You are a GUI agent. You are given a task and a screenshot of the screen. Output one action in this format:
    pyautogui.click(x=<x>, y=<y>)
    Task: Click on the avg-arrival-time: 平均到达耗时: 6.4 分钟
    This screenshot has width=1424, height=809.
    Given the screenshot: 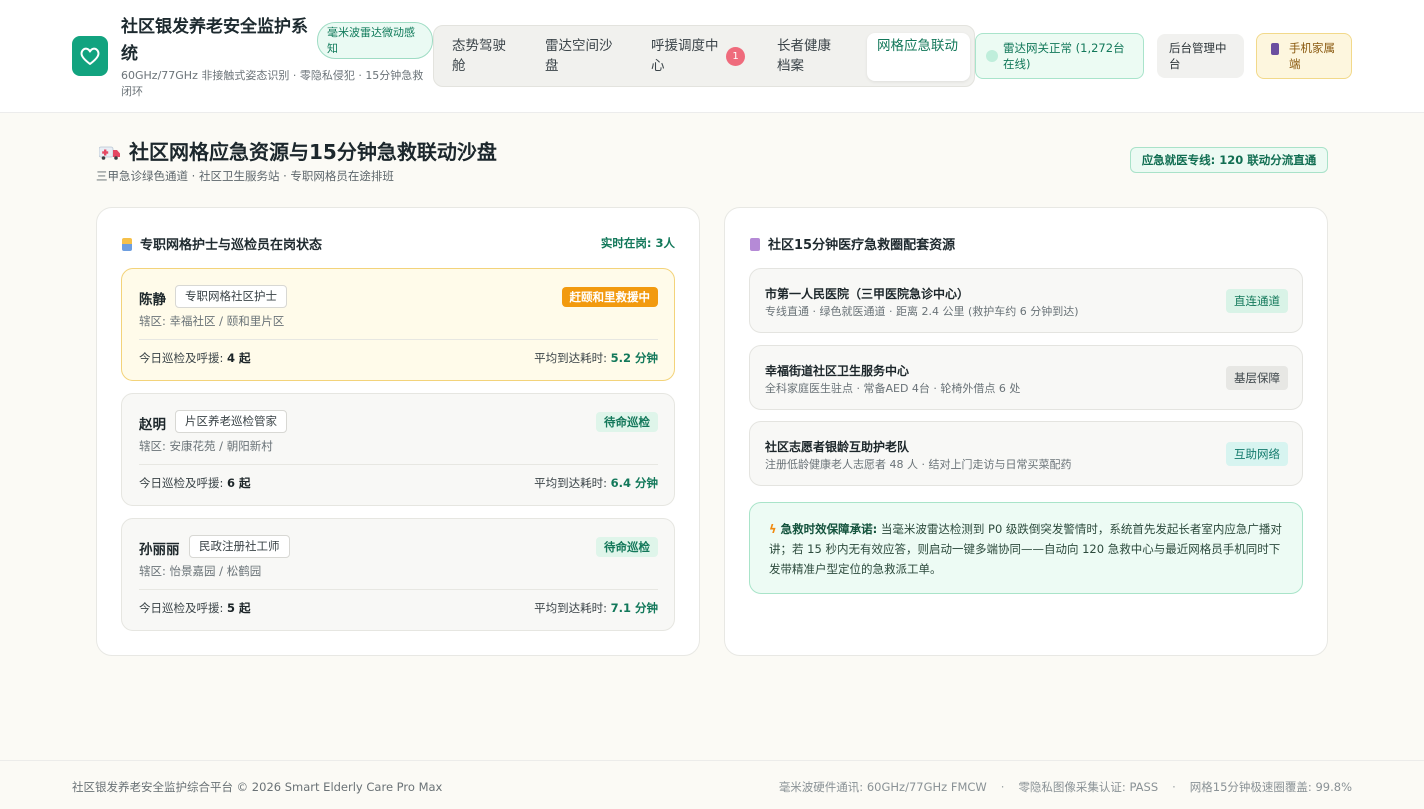 What is the action you would take?
    pyautogui.click(x=596, y=483)
    